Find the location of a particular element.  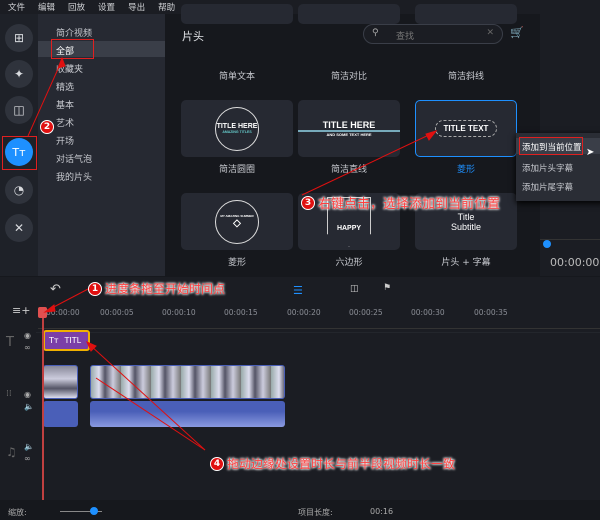

annotation-3: 3 右键点击，选择添加到当前位置 is located at coordinates (400, 202).